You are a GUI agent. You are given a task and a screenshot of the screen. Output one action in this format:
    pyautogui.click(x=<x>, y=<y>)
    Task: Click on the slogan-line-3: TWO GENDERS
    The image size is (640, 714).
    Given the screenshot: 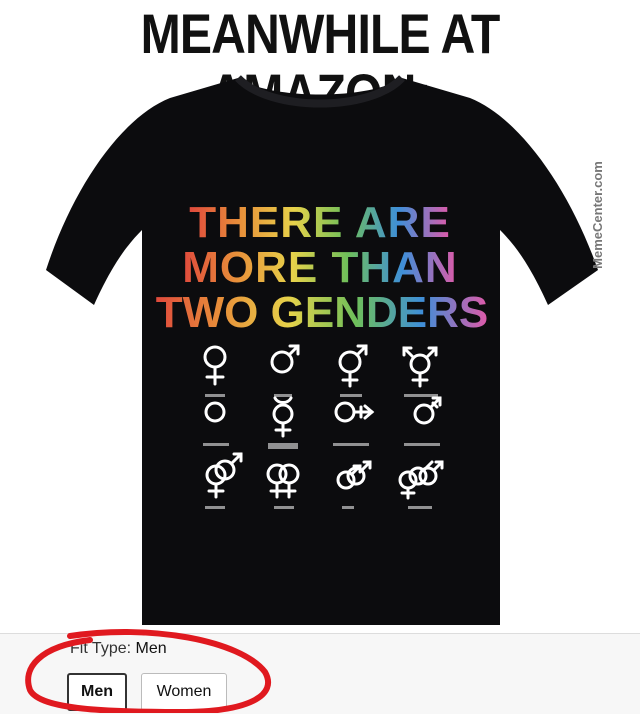 What is the action you would take?
    pyautogui.click(x=322, y=312)
    